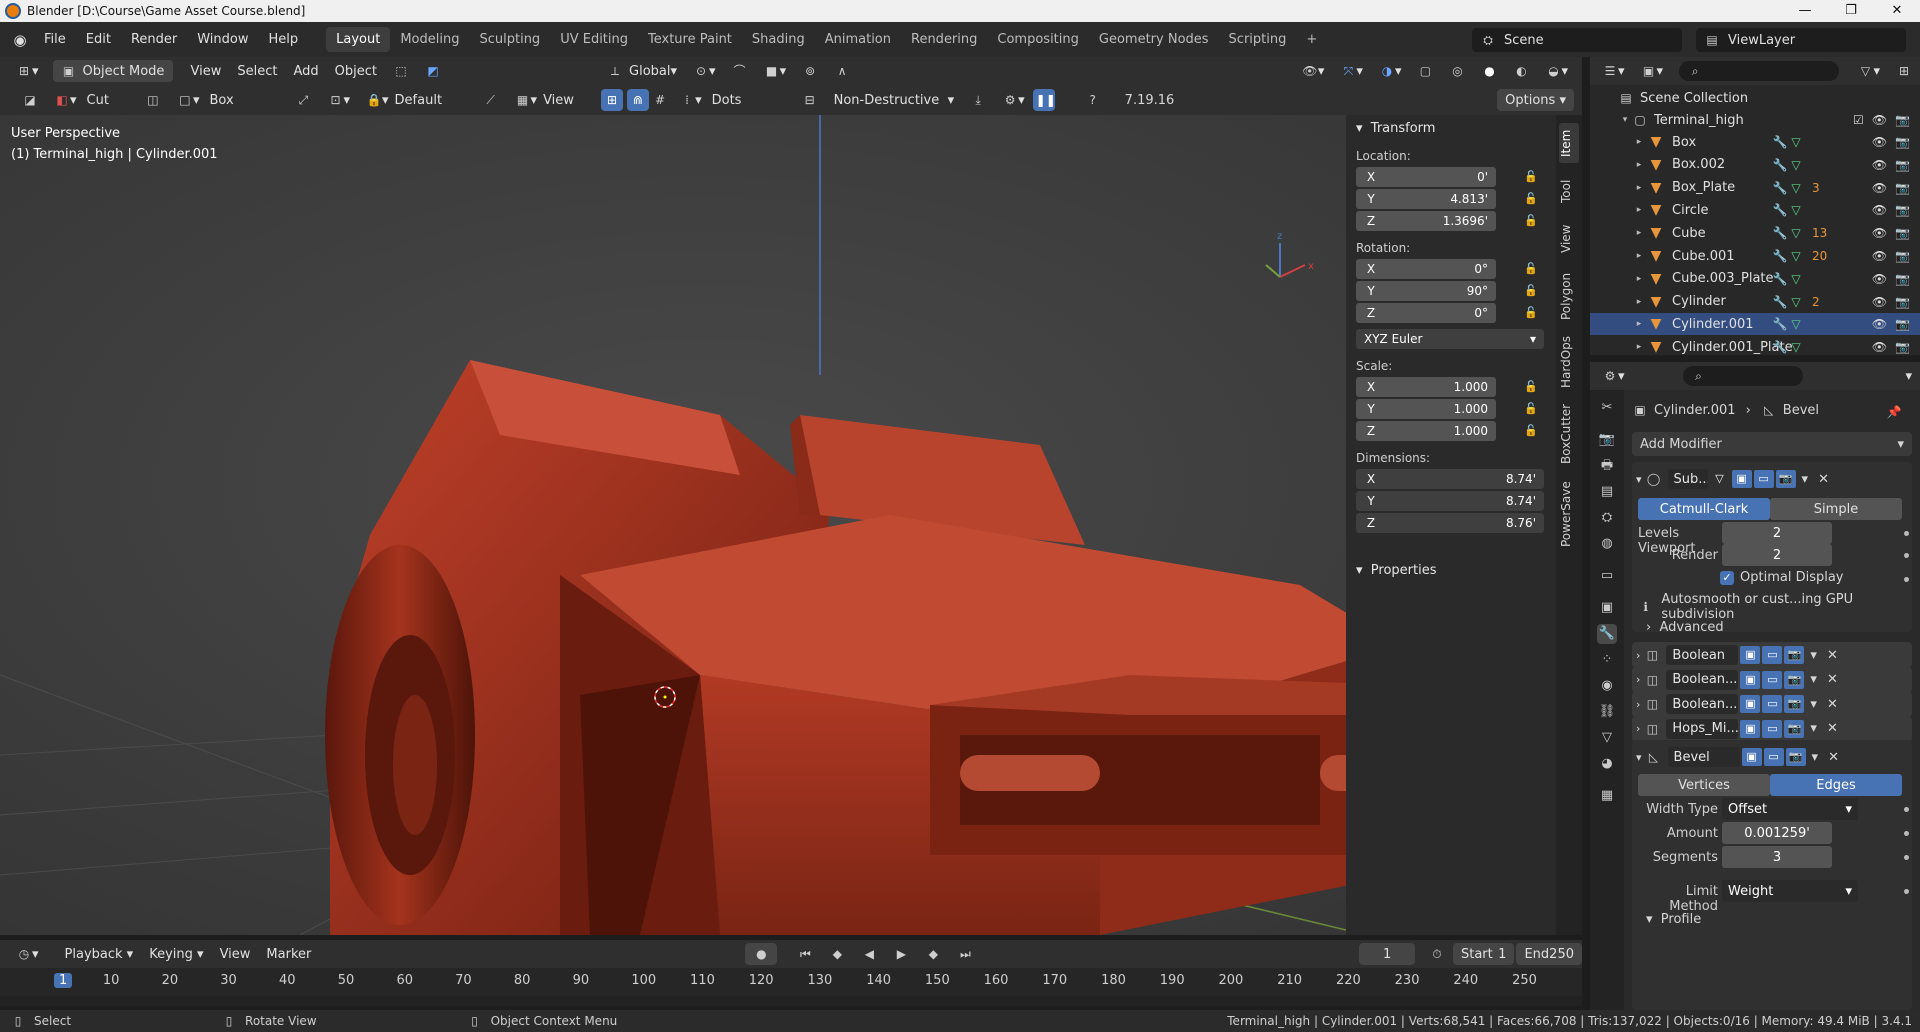  What do you see at coordinates (1772, 728) in the screenshot?
I see `modifier-row: › ◫ Hops_Mi... ▣ ▭ 📷 ▾ ✕` at bounding box center [1772, 728].